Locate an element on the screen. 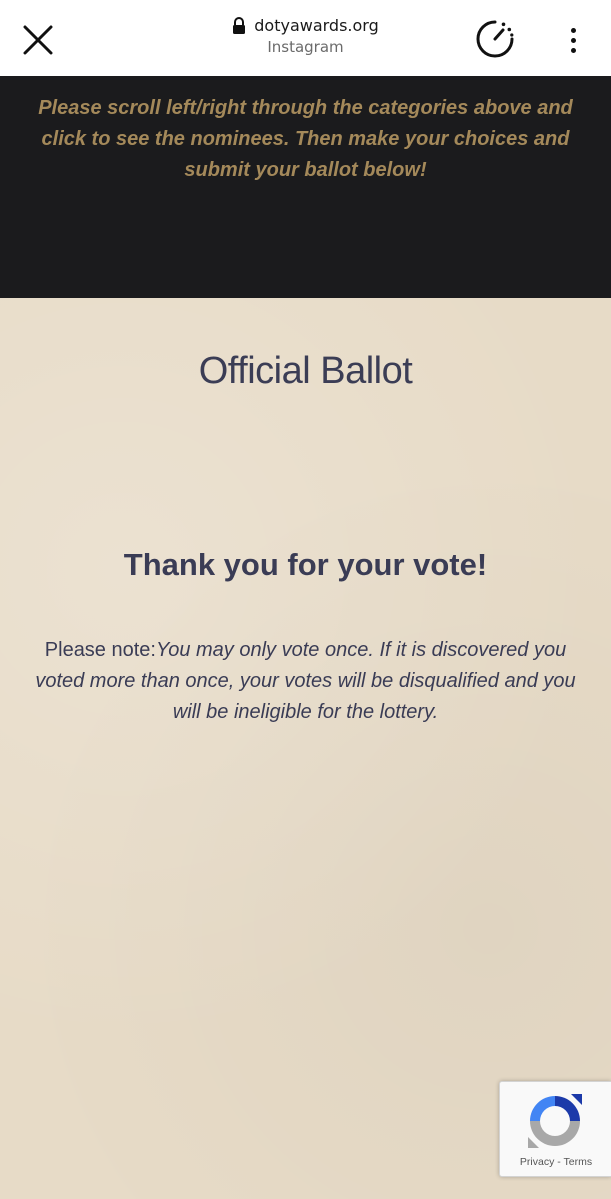 Image resolution: width=611 pixels, height=1199 pixels. close-icon is located at coordinates (38, 40).